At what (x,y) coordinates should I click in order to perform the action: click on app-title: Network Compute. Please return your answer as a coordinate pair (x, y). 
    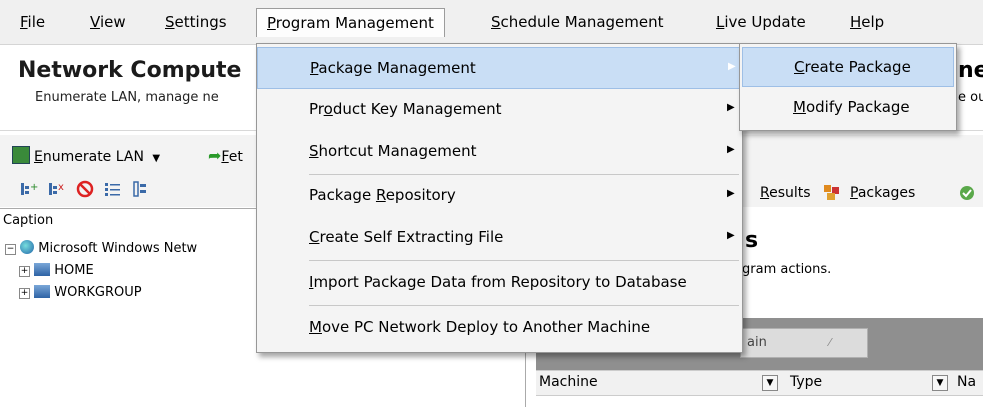
    Looking at the image, I should click on (130, 70).